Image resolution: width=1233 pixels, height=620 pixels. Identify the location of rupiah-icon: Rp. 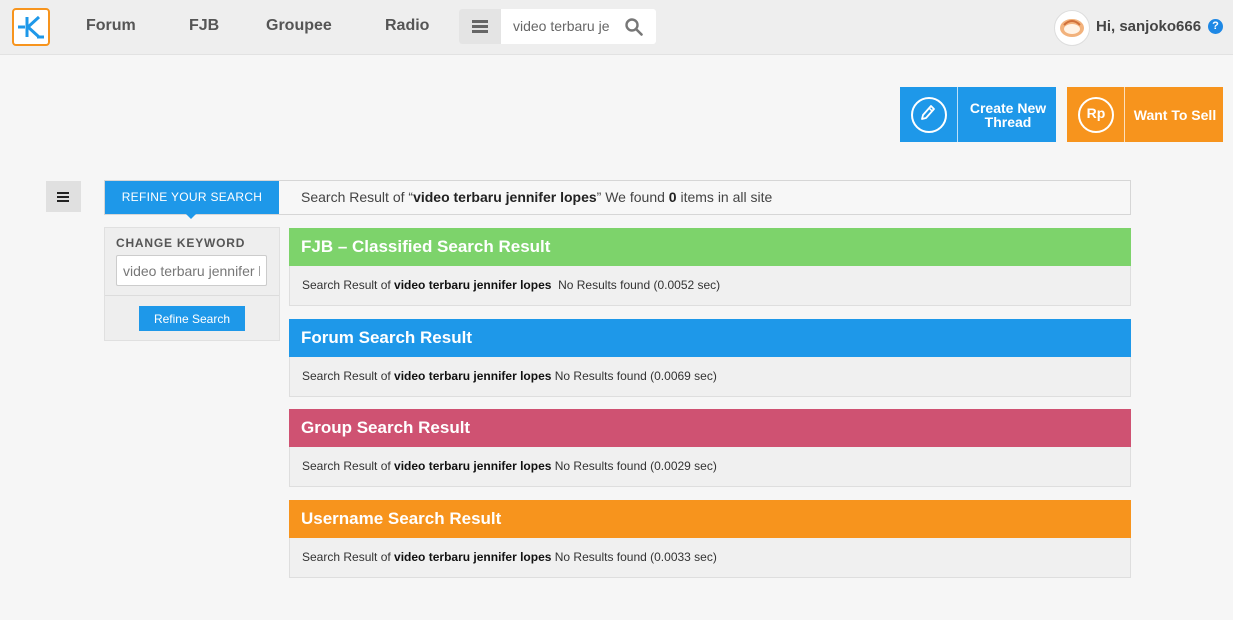
(1096, 114).